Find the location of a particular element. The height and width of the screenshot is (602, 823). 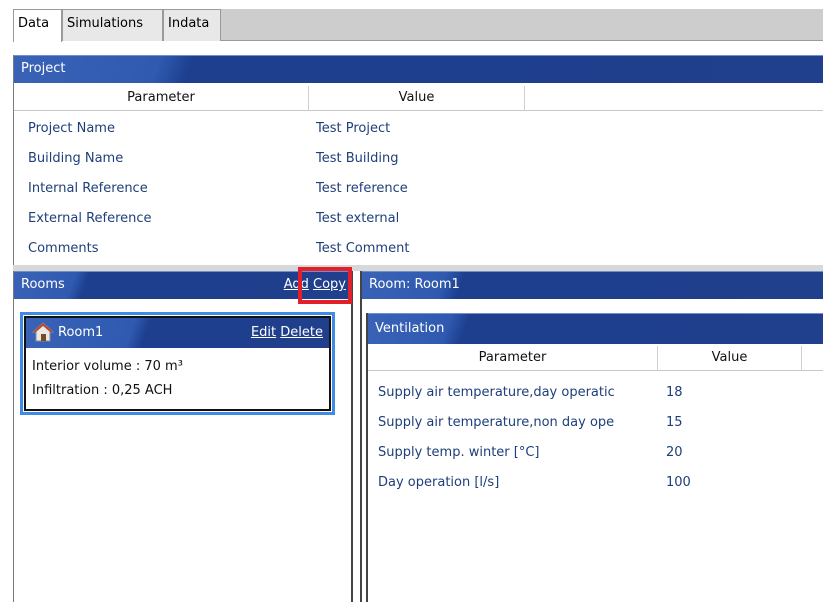

tab-data: Data is located at coordinates (37, 25).